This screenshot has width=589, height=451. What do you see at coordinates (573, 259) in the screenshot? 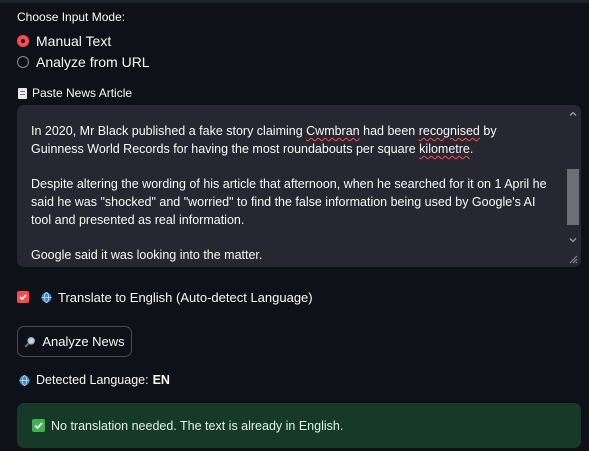
I see `resize-handle-icon` at bounding box center [573, 259].